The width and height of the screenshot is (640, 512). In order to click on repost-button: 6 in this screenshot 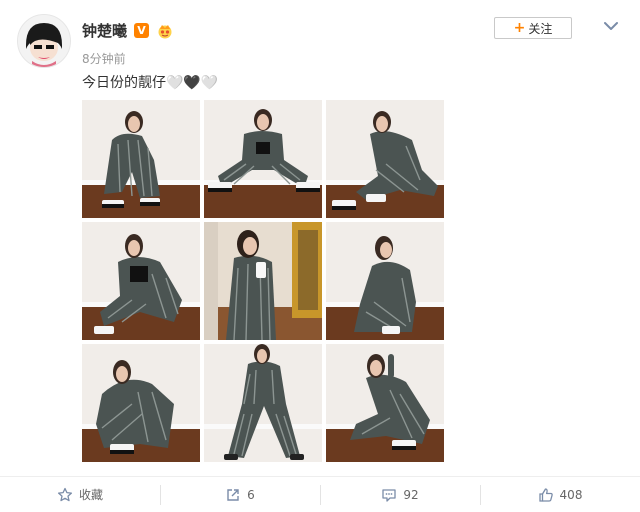, I will do `click(240, 494)`.